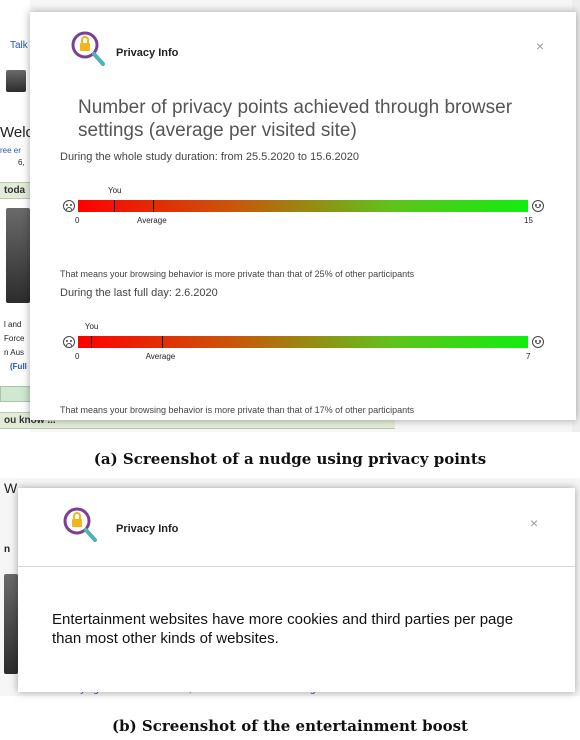  What do you see at coordinates (296, 566) in the screenshot?
I see `modal-divider` at bounding box center [296, 566].